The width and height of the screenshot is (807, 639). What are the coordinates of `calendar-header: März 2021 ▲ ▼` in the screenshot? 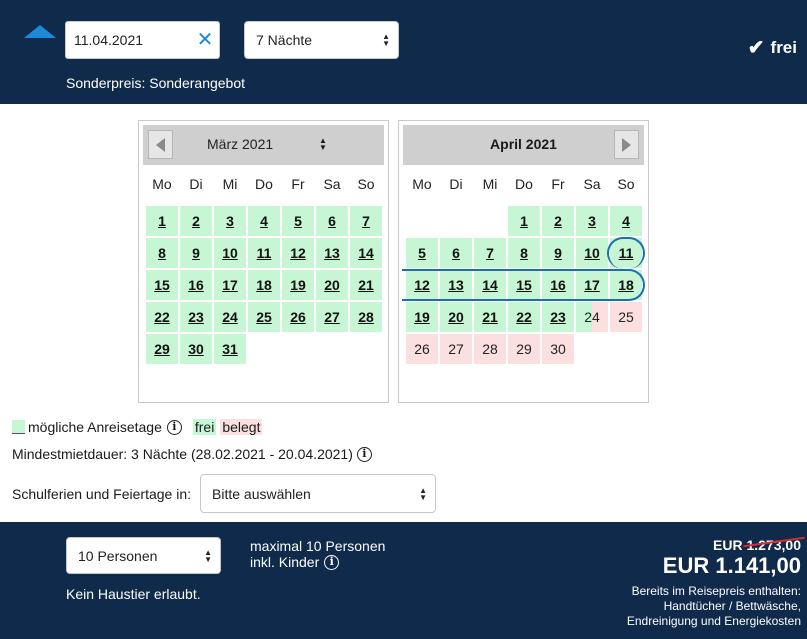 It's located at (263, 145).